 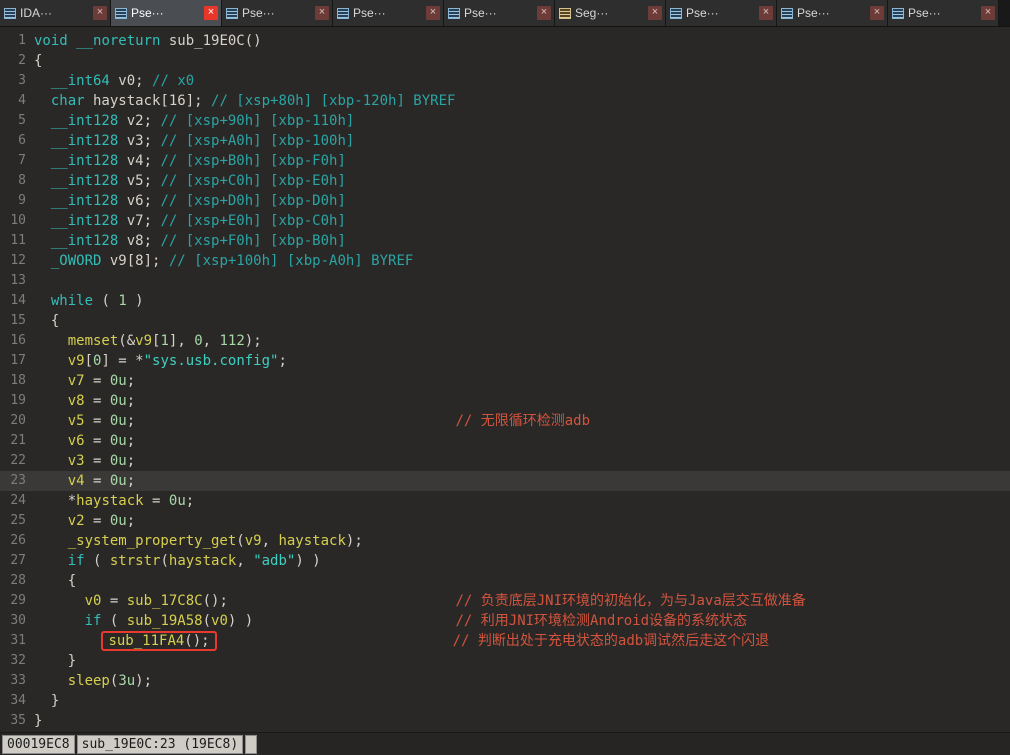 I want to click on line-number: 29, so click(x=18, y=600).